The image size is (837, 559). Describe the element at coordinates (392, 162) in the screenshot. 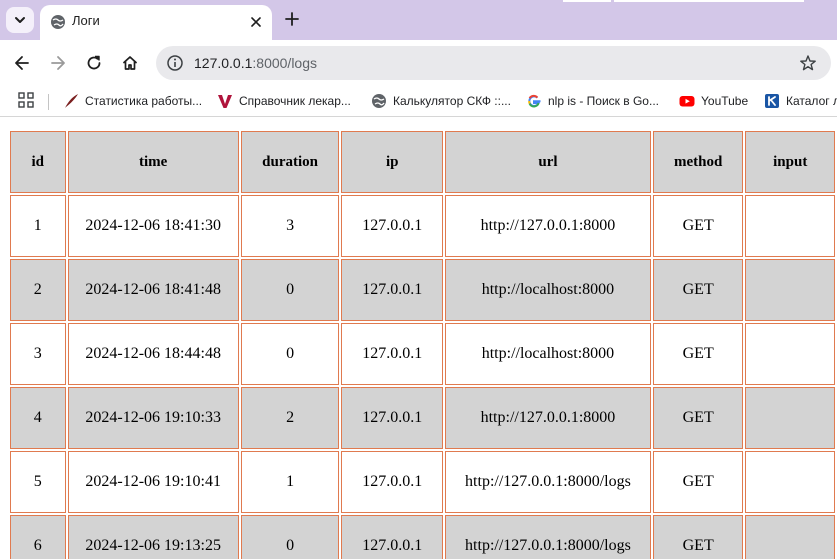

I see `column-header-ip: ip` at that location.